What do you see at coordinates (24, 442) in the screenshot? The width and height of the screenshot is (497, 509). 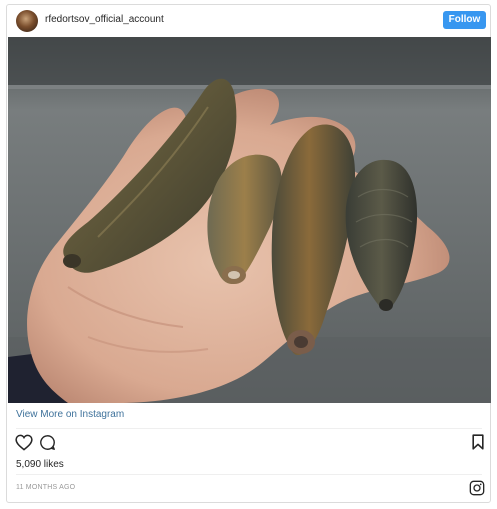 I see `heart-icon` at bounding box center [24, 442].